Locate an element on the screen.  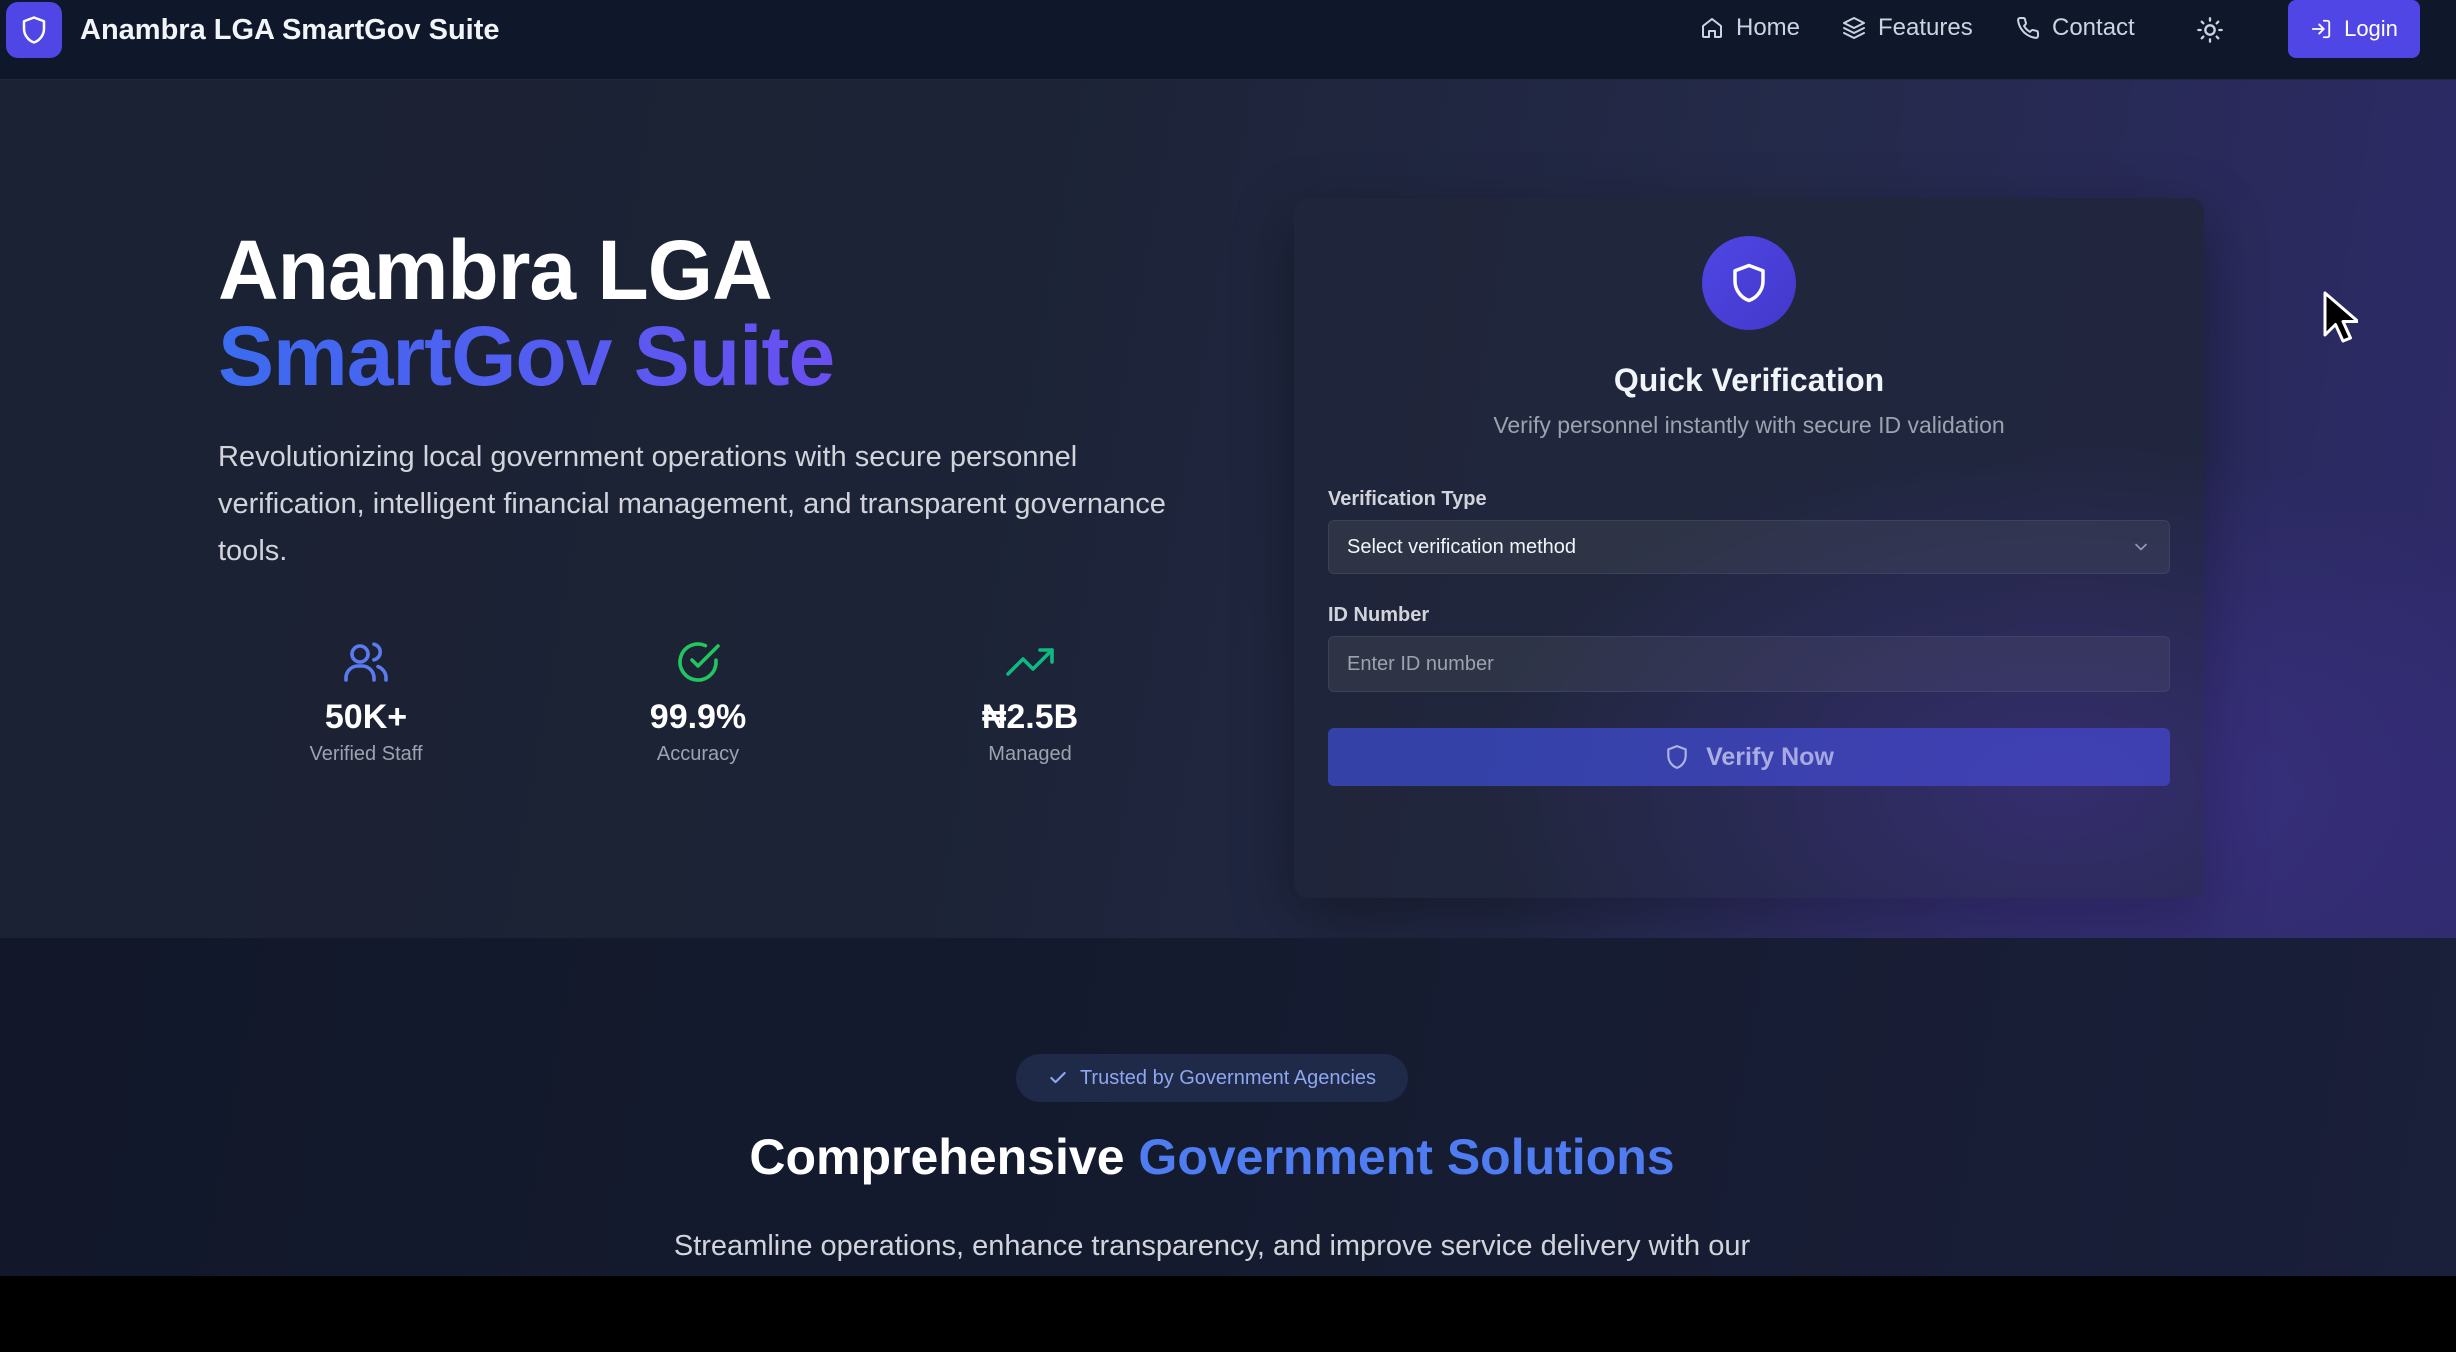
login-label: Login is located at coordinates (2371, 28).